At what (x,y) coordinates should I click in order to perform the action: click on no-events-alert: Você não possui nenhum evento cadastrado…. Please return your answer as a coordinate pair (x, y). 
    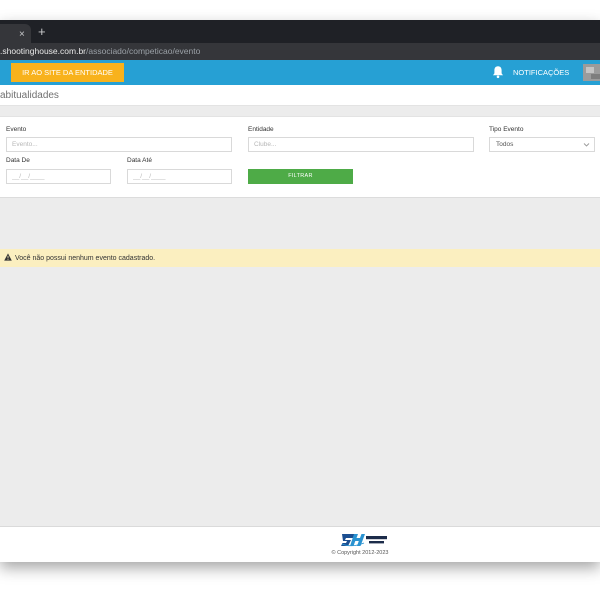
    Looking at the image, I should click on (300, 258).